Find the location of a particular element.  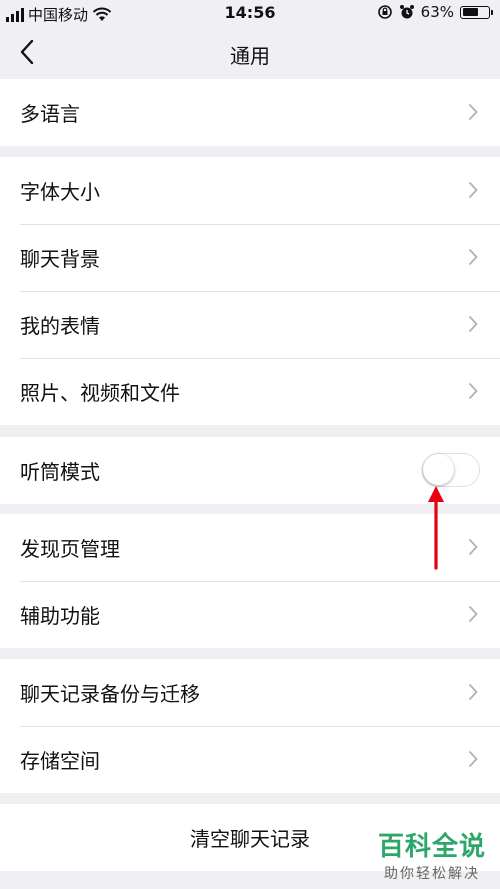

row-language-label: 多语言 is located at coordinates (50, 114).